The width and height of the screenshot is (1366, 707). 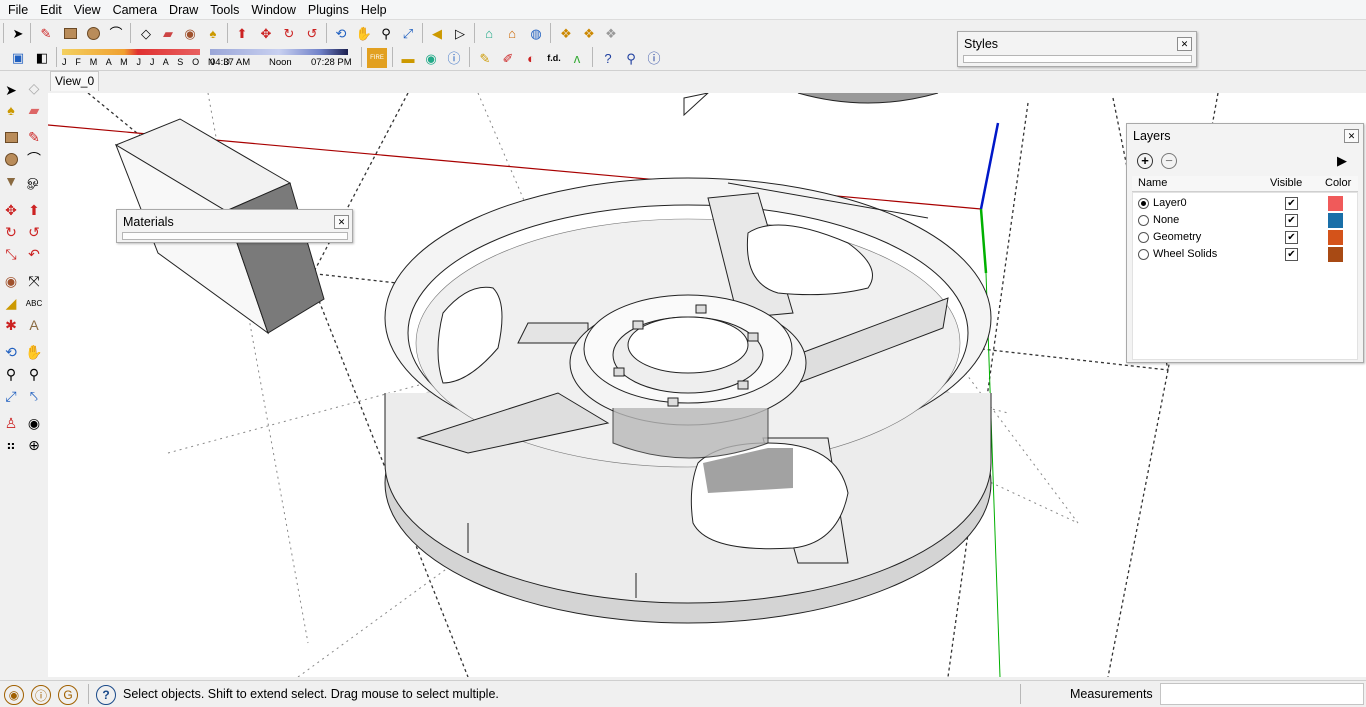 What do you see at coordinates (408, 58) in the screenshot?
I see `folder-icon: ▬` at bounding box center [408, 58].